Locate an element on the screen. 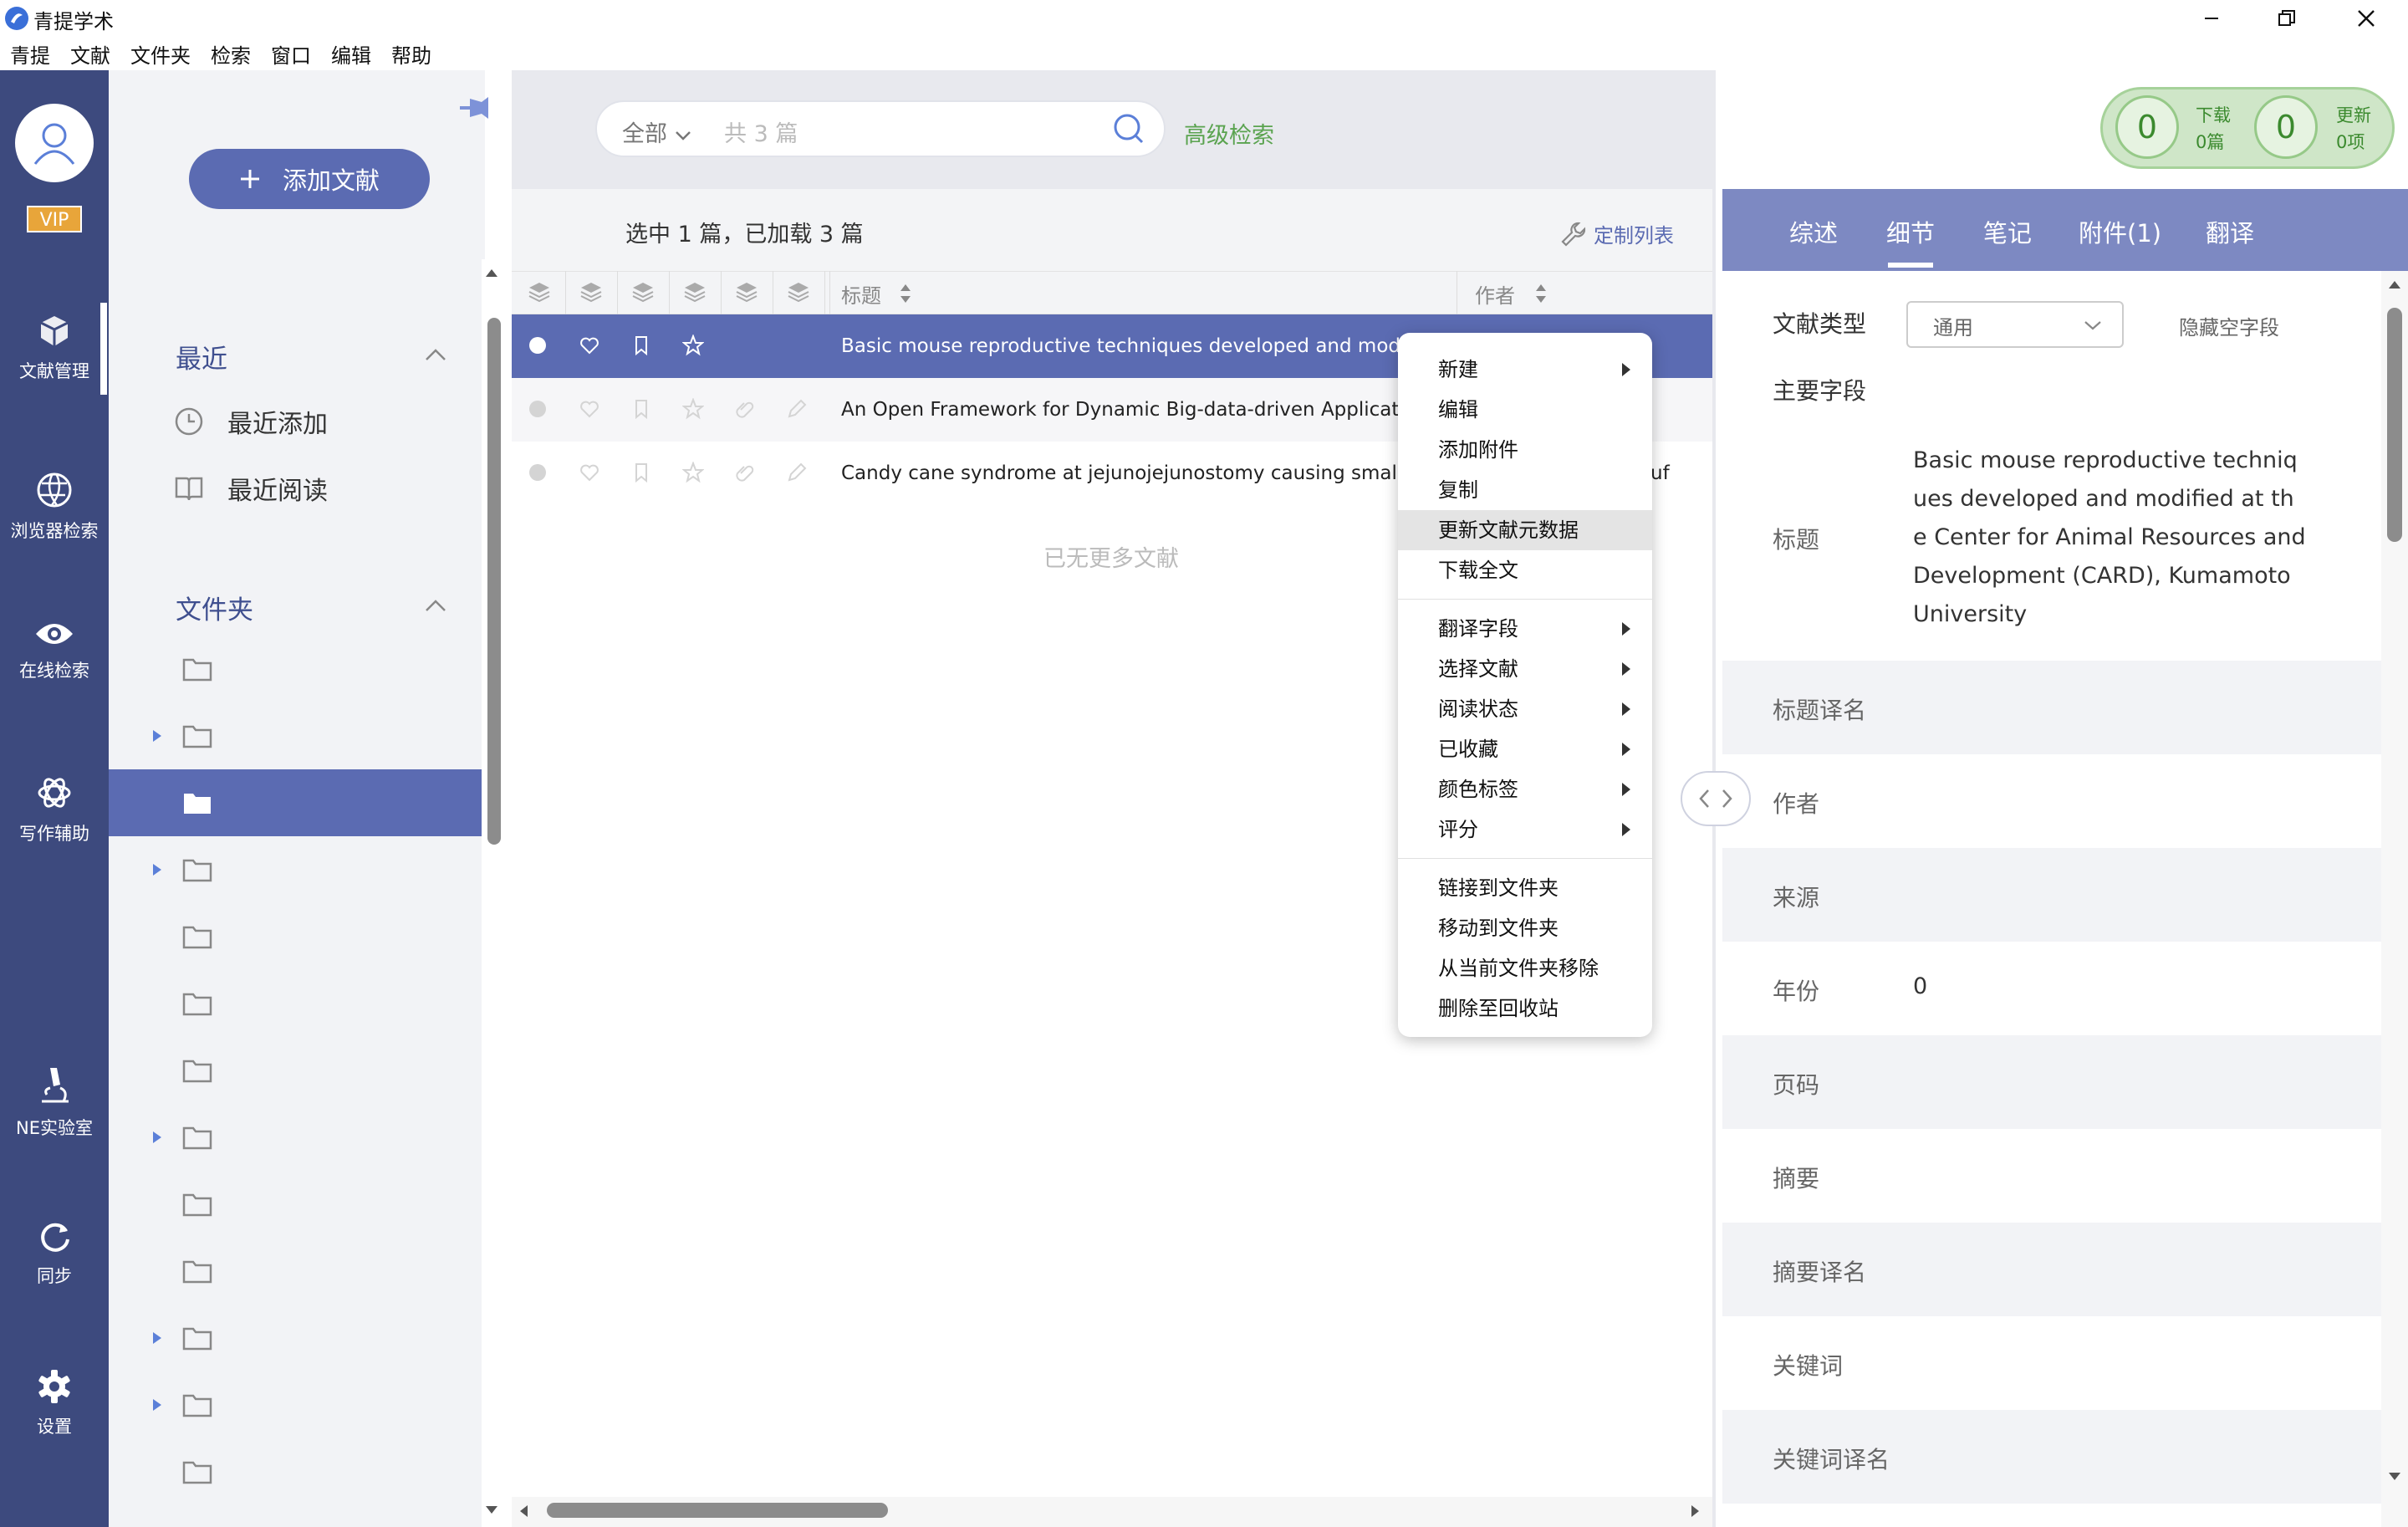 This screenshot has height=1527, width=2408. tab-translate: 翻译 is located at coordinates (2230, 232).